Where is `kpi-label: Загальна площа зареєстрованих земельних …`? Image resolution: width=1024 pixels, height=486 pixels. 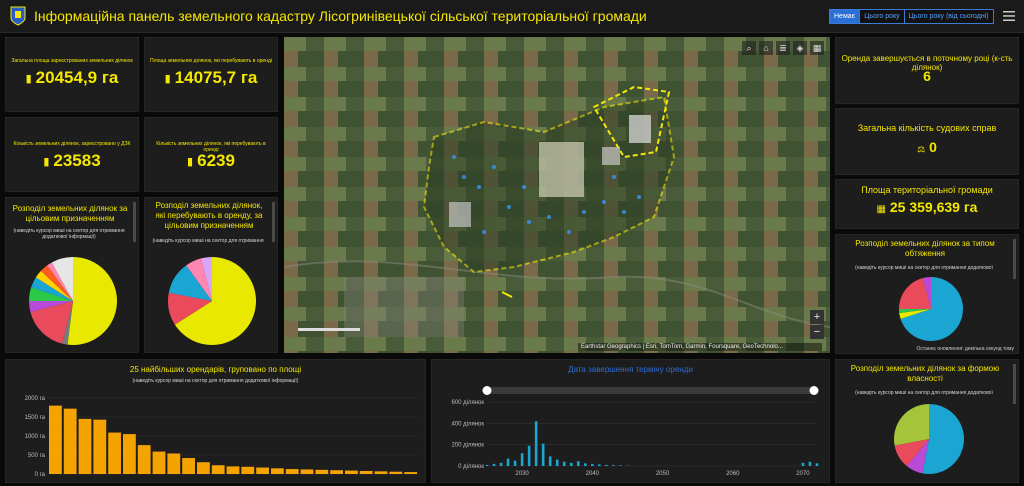
kpi-label: Загальна площа зареєстрованих земельних … is located at coordinates (72, 61).